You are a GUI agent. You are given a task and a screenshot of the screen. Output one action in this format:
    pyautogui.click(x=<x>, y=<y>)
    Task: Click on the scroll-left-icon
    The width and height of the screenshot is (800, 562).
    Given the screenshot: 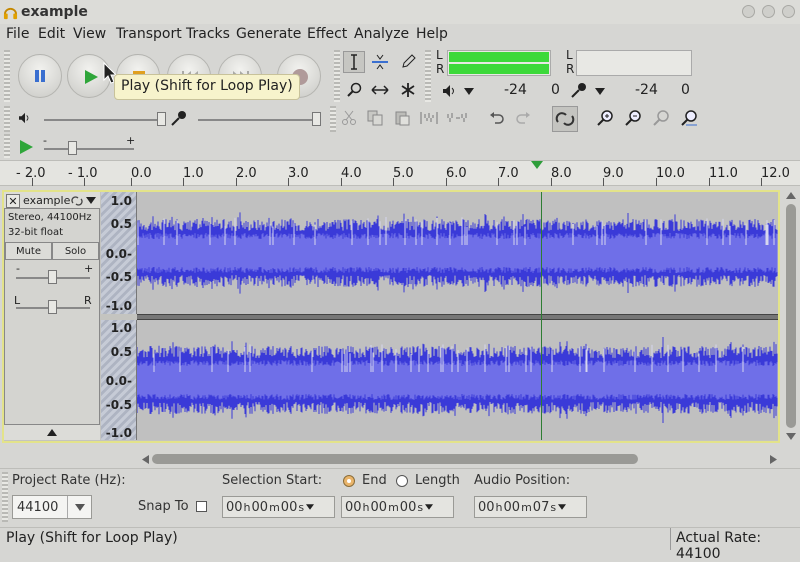 What is the action you would take?
    pyautogui.click(x=145, y=459)
    